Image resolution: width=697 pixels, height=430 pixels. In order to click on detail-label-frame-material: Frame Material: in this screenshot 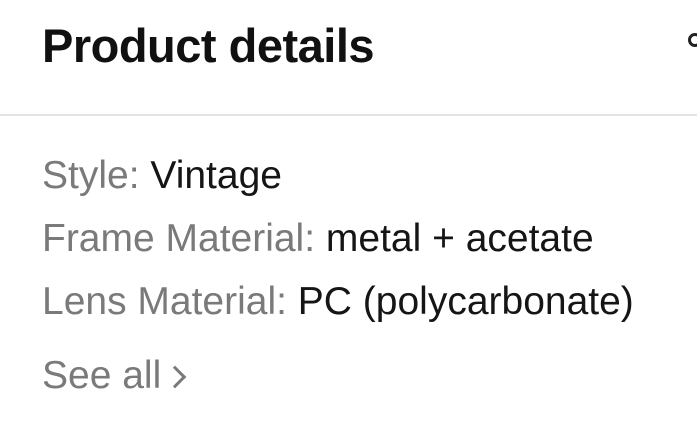, I will do `click(179, 238)`.